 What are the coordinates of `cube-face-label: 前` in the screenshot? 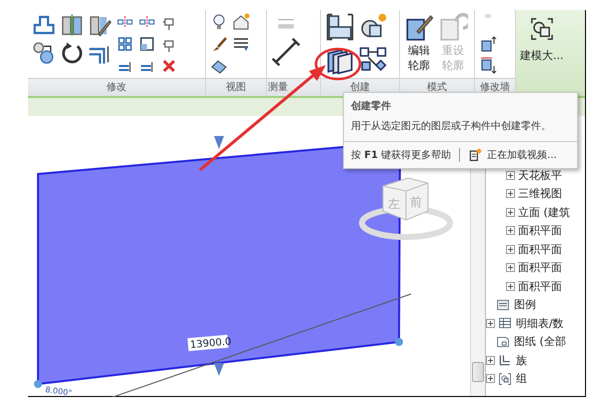 It's located at (416, 202).